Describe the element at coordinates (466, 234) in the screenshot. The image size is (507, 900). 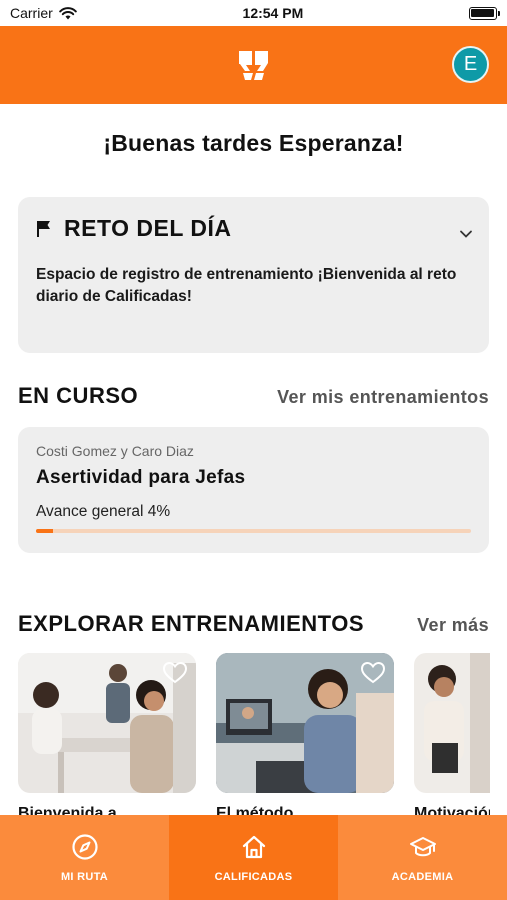
I see `chevron-down-icon` at that location.